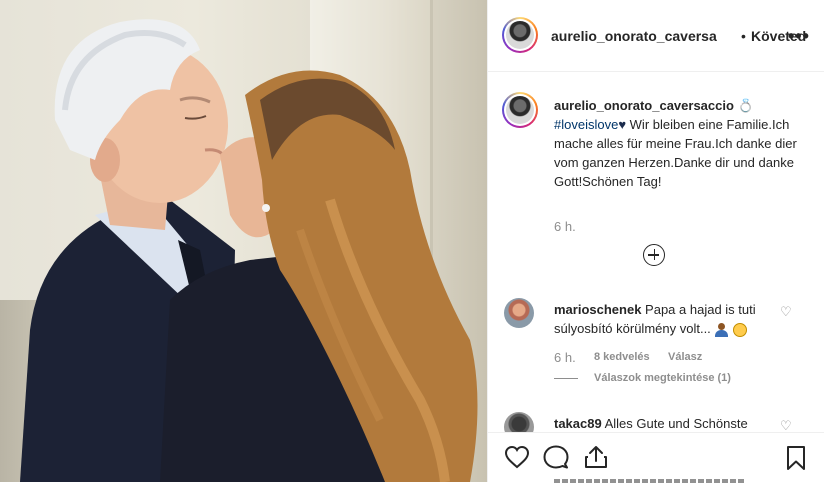 This screenshot has width=824, height=483. What do you see at coordinates (740, 329) in the screenshot?
I see `smile-emoji` at bounding box center [740, 329].